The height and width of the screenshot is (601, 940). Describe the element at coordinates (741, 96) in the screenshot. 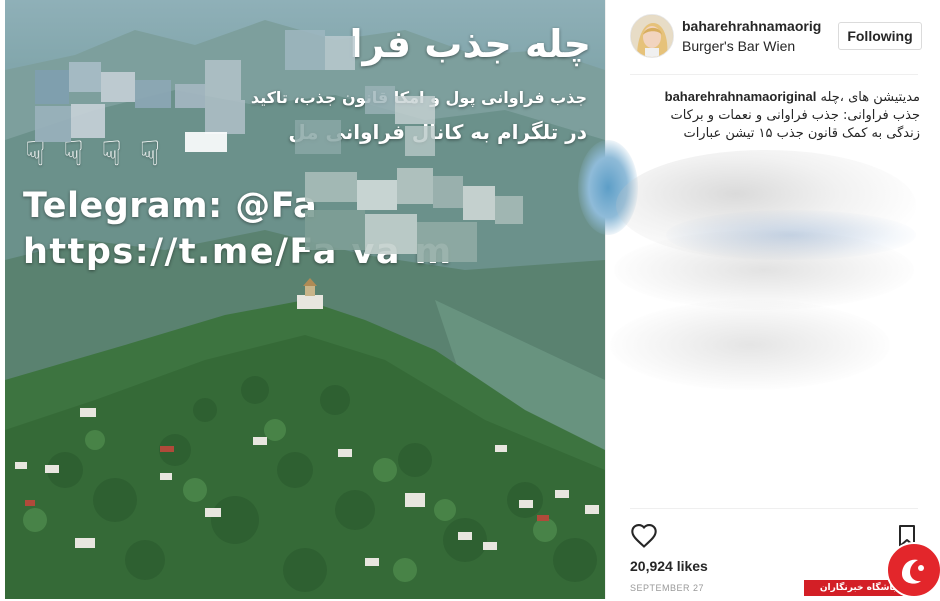

I see `caption-username: baharehrahnamaoriginal` at that location.